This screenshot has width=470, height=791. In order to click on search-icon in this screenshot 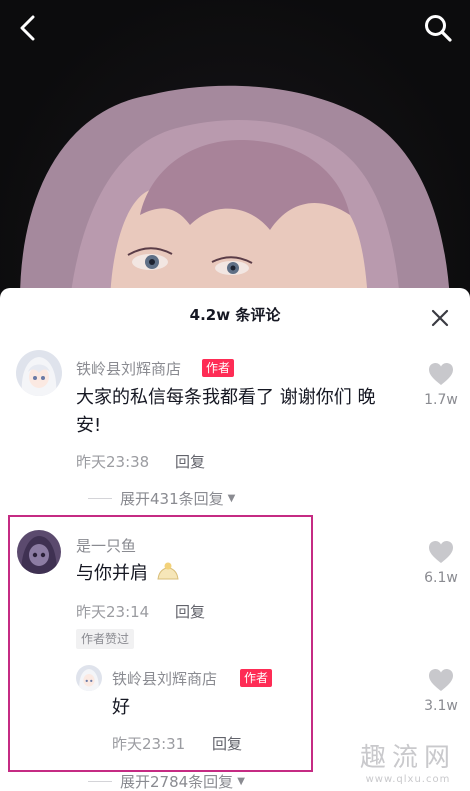, I will do `click(438, 28)`.